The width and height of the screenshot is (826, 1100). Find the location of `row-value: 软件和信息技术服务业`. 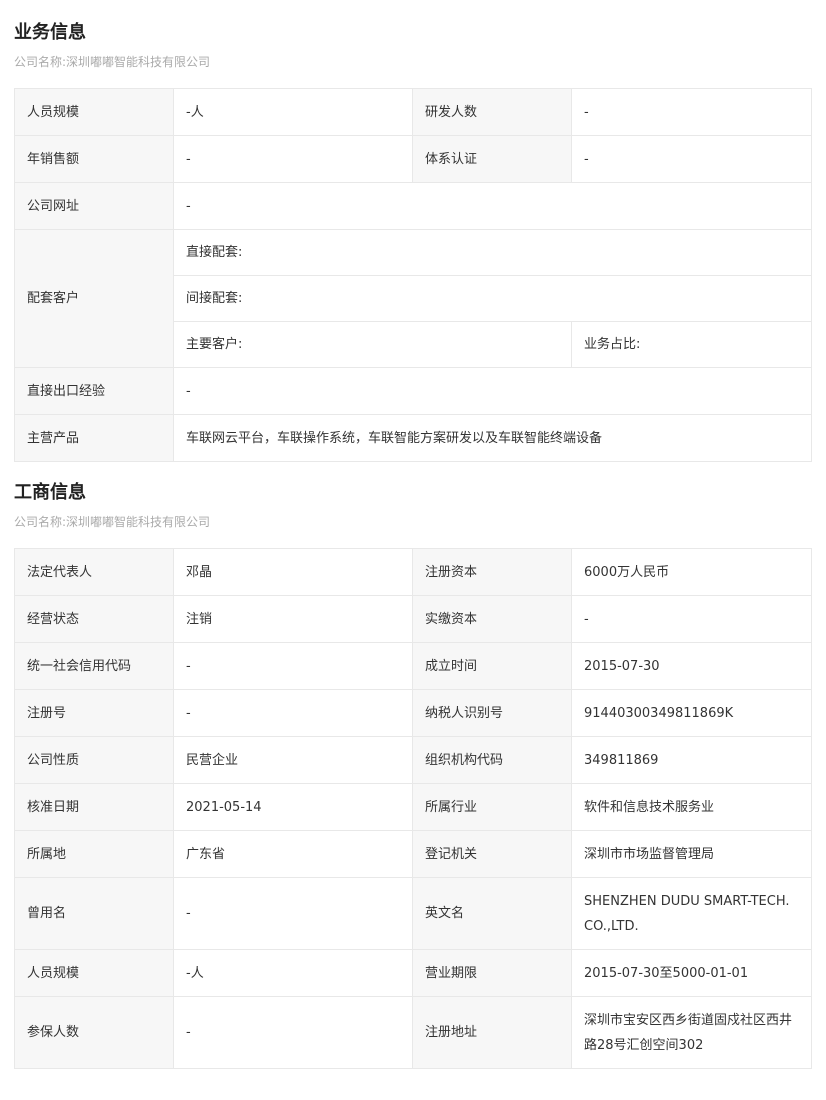

row-value: 软件和信息技术服务业 is located at coordinates (691, 807).